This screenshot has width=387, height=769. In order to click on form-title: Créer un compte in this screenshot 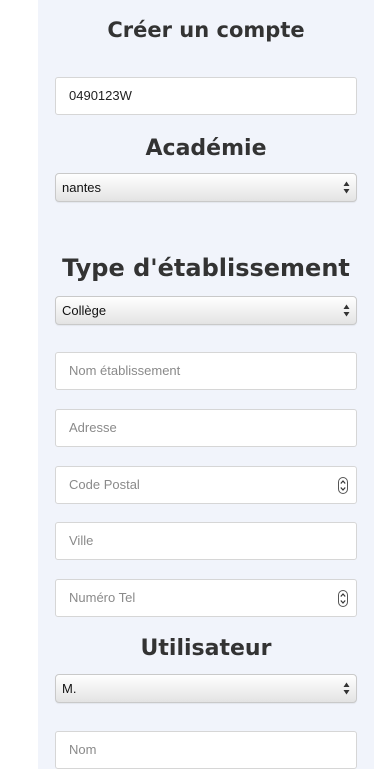, I will do `click(206, 30)`.